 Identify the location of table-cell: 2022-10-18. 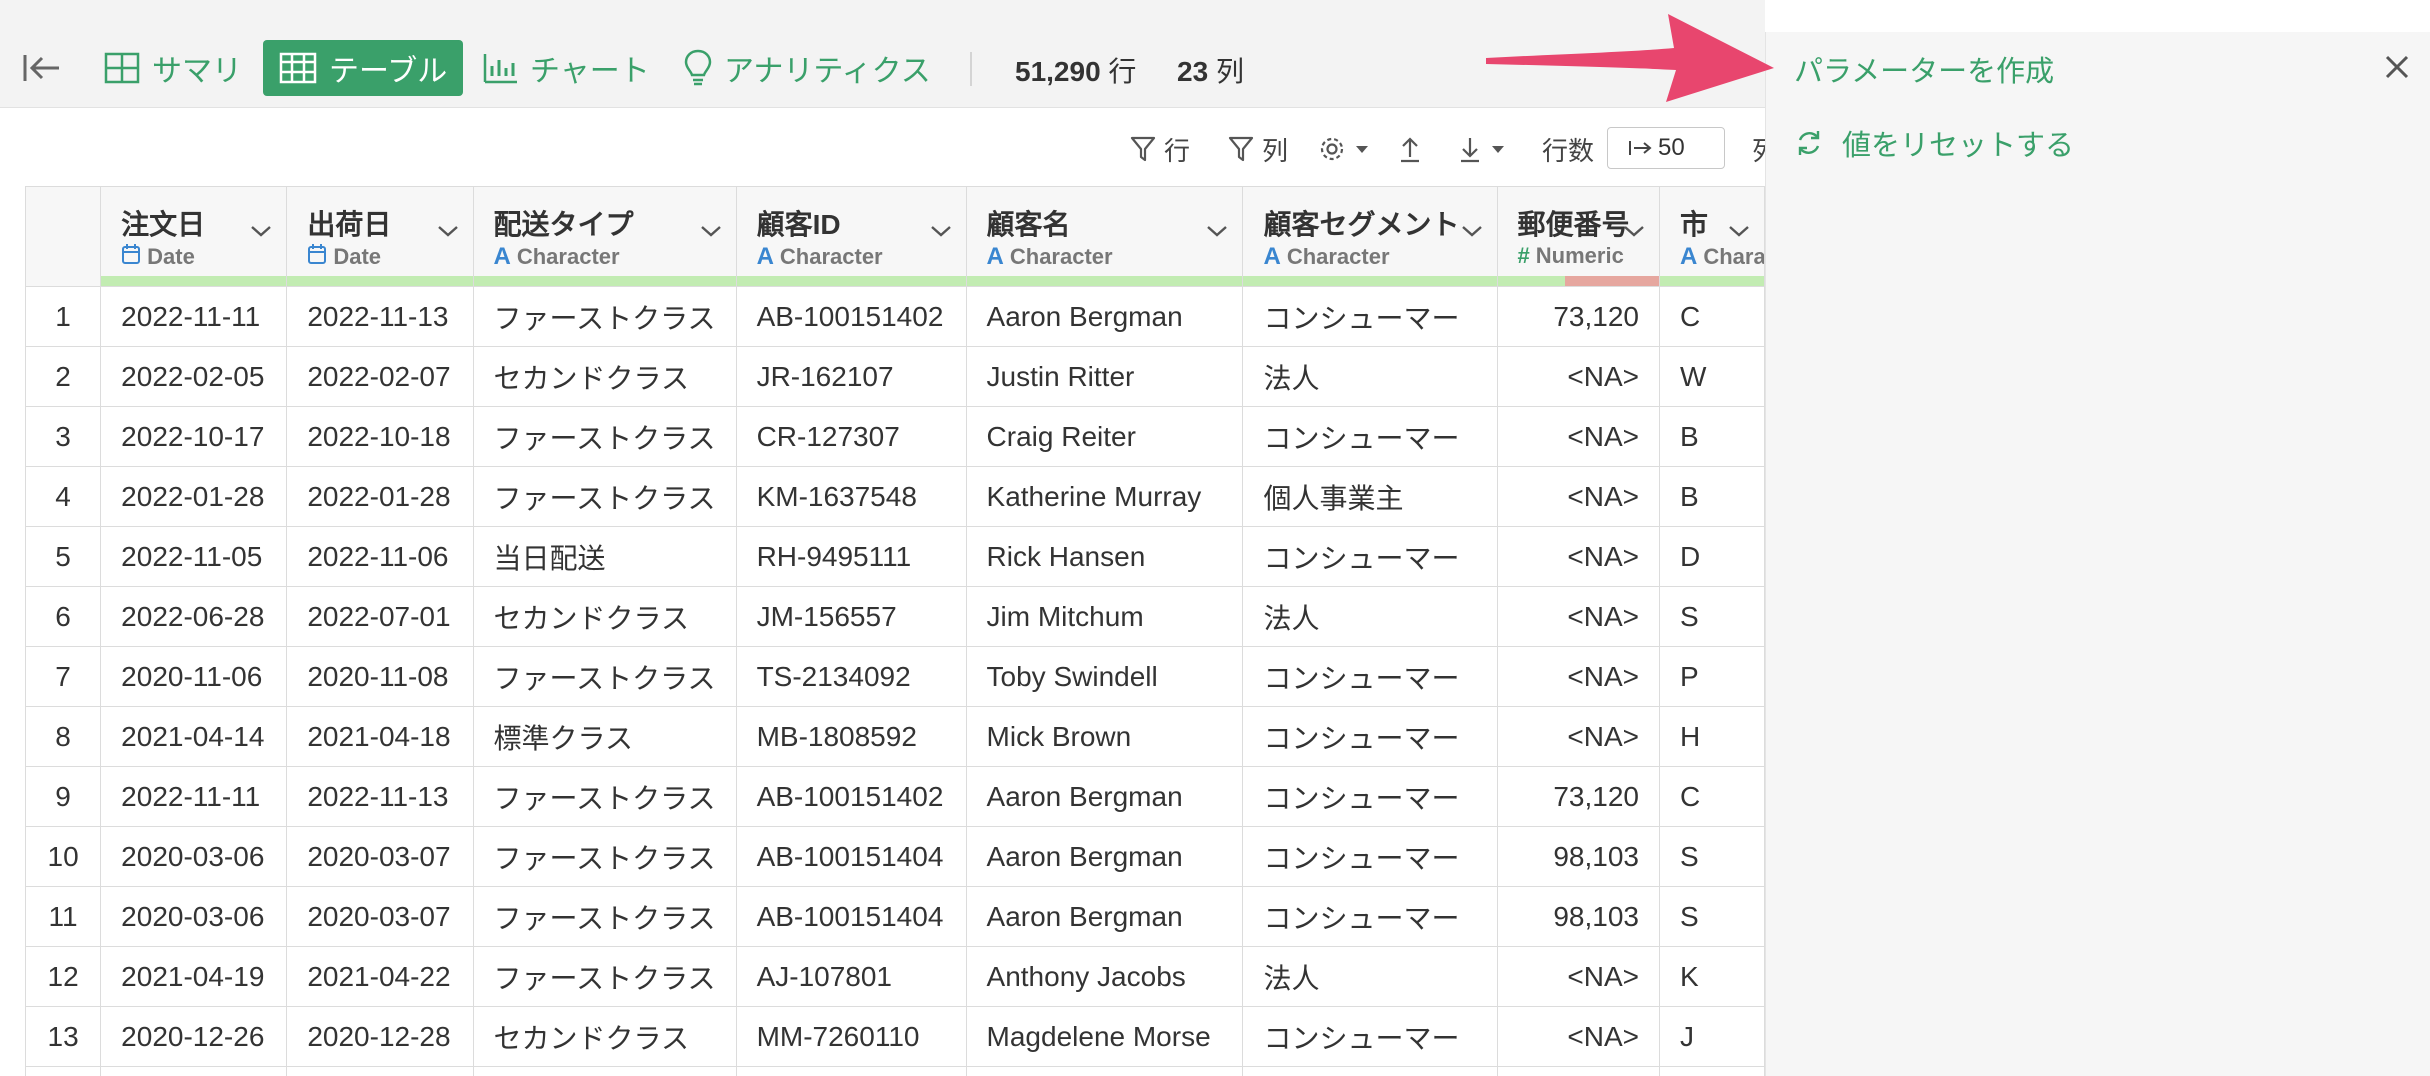
(380, 436).